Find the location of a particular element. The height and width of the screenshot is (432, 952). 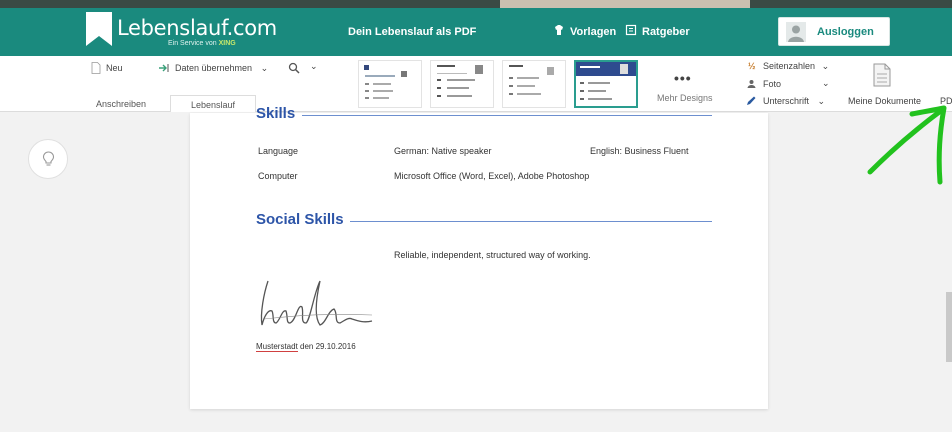

zoom-chevron-down-icon: ⌄ is located at coordinates (314, 66).